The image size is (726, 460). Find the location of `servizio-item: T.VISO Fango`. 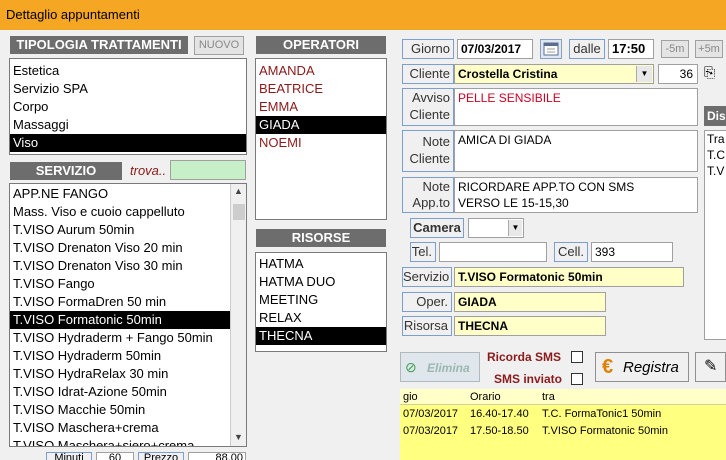

servizio-item: T.VISO Fango is located at coordinates (128, 284).